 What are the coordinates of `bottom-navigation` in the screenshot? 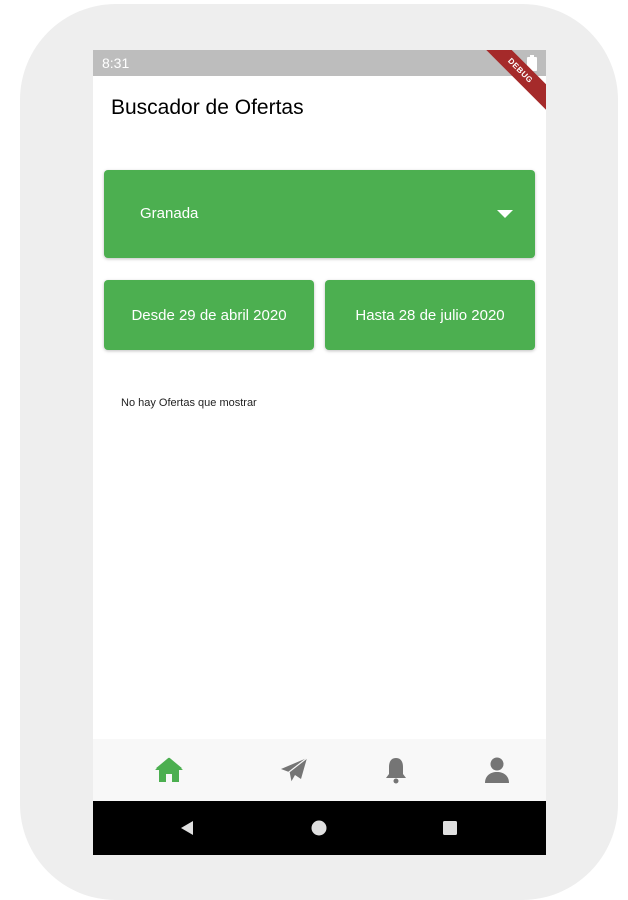 It's located at (319, 770).